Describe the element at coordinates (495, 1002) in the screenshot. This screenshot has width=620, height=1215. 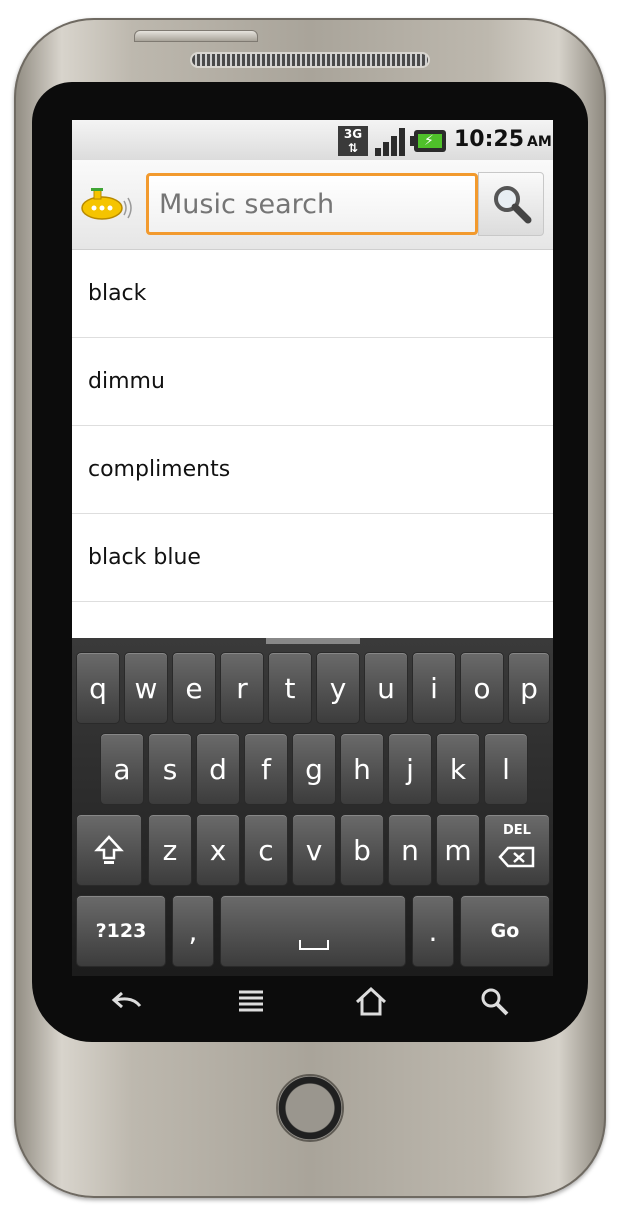
I see `search-nav-icon` at that location.